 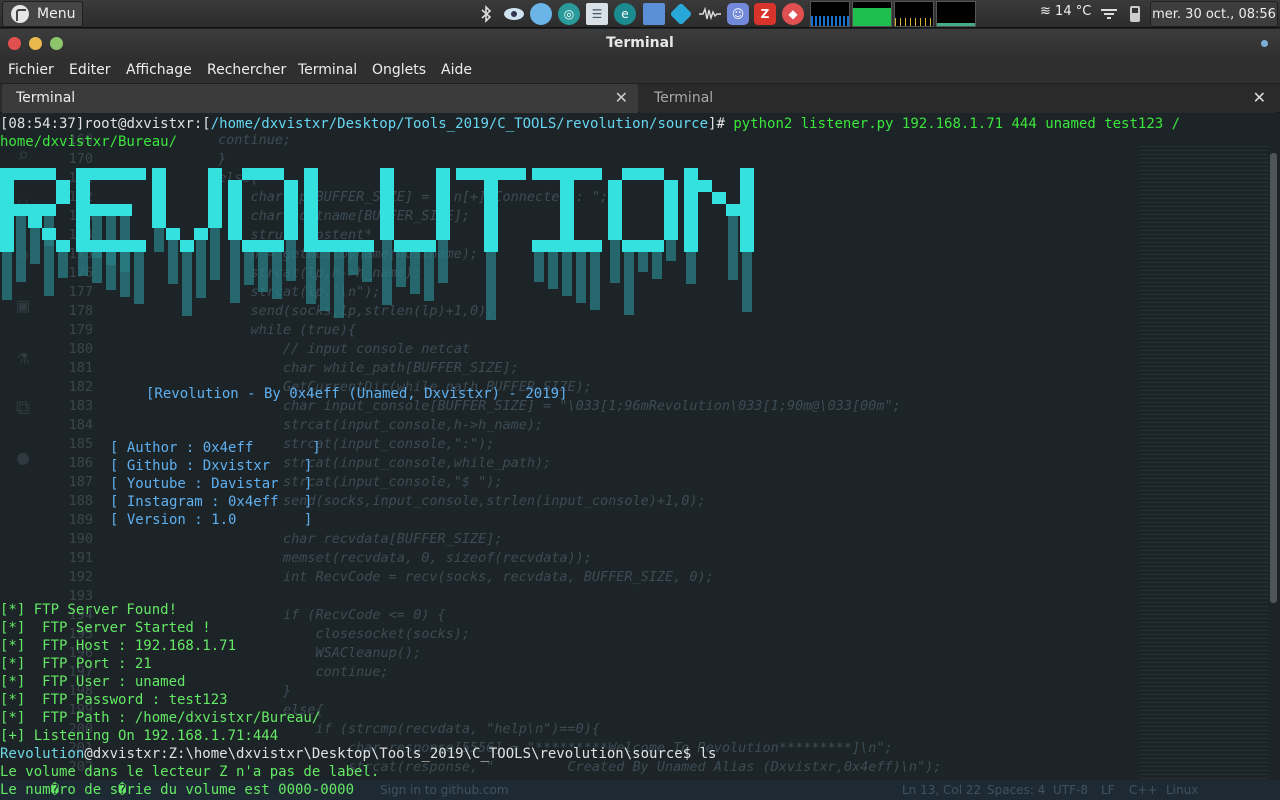 I want to click on window-title: Terminal, so click(x=640, y=43).